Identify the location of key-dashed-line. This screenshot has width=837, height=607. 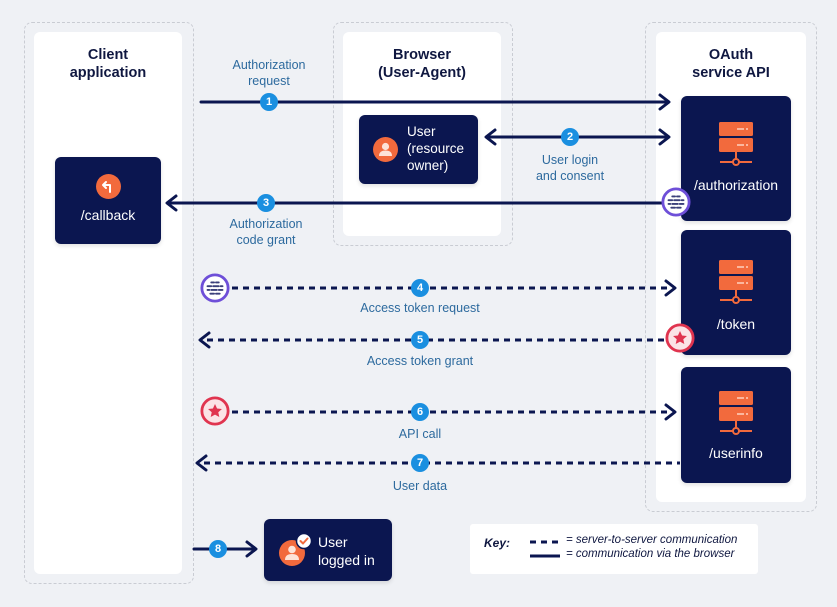
(545, 542).